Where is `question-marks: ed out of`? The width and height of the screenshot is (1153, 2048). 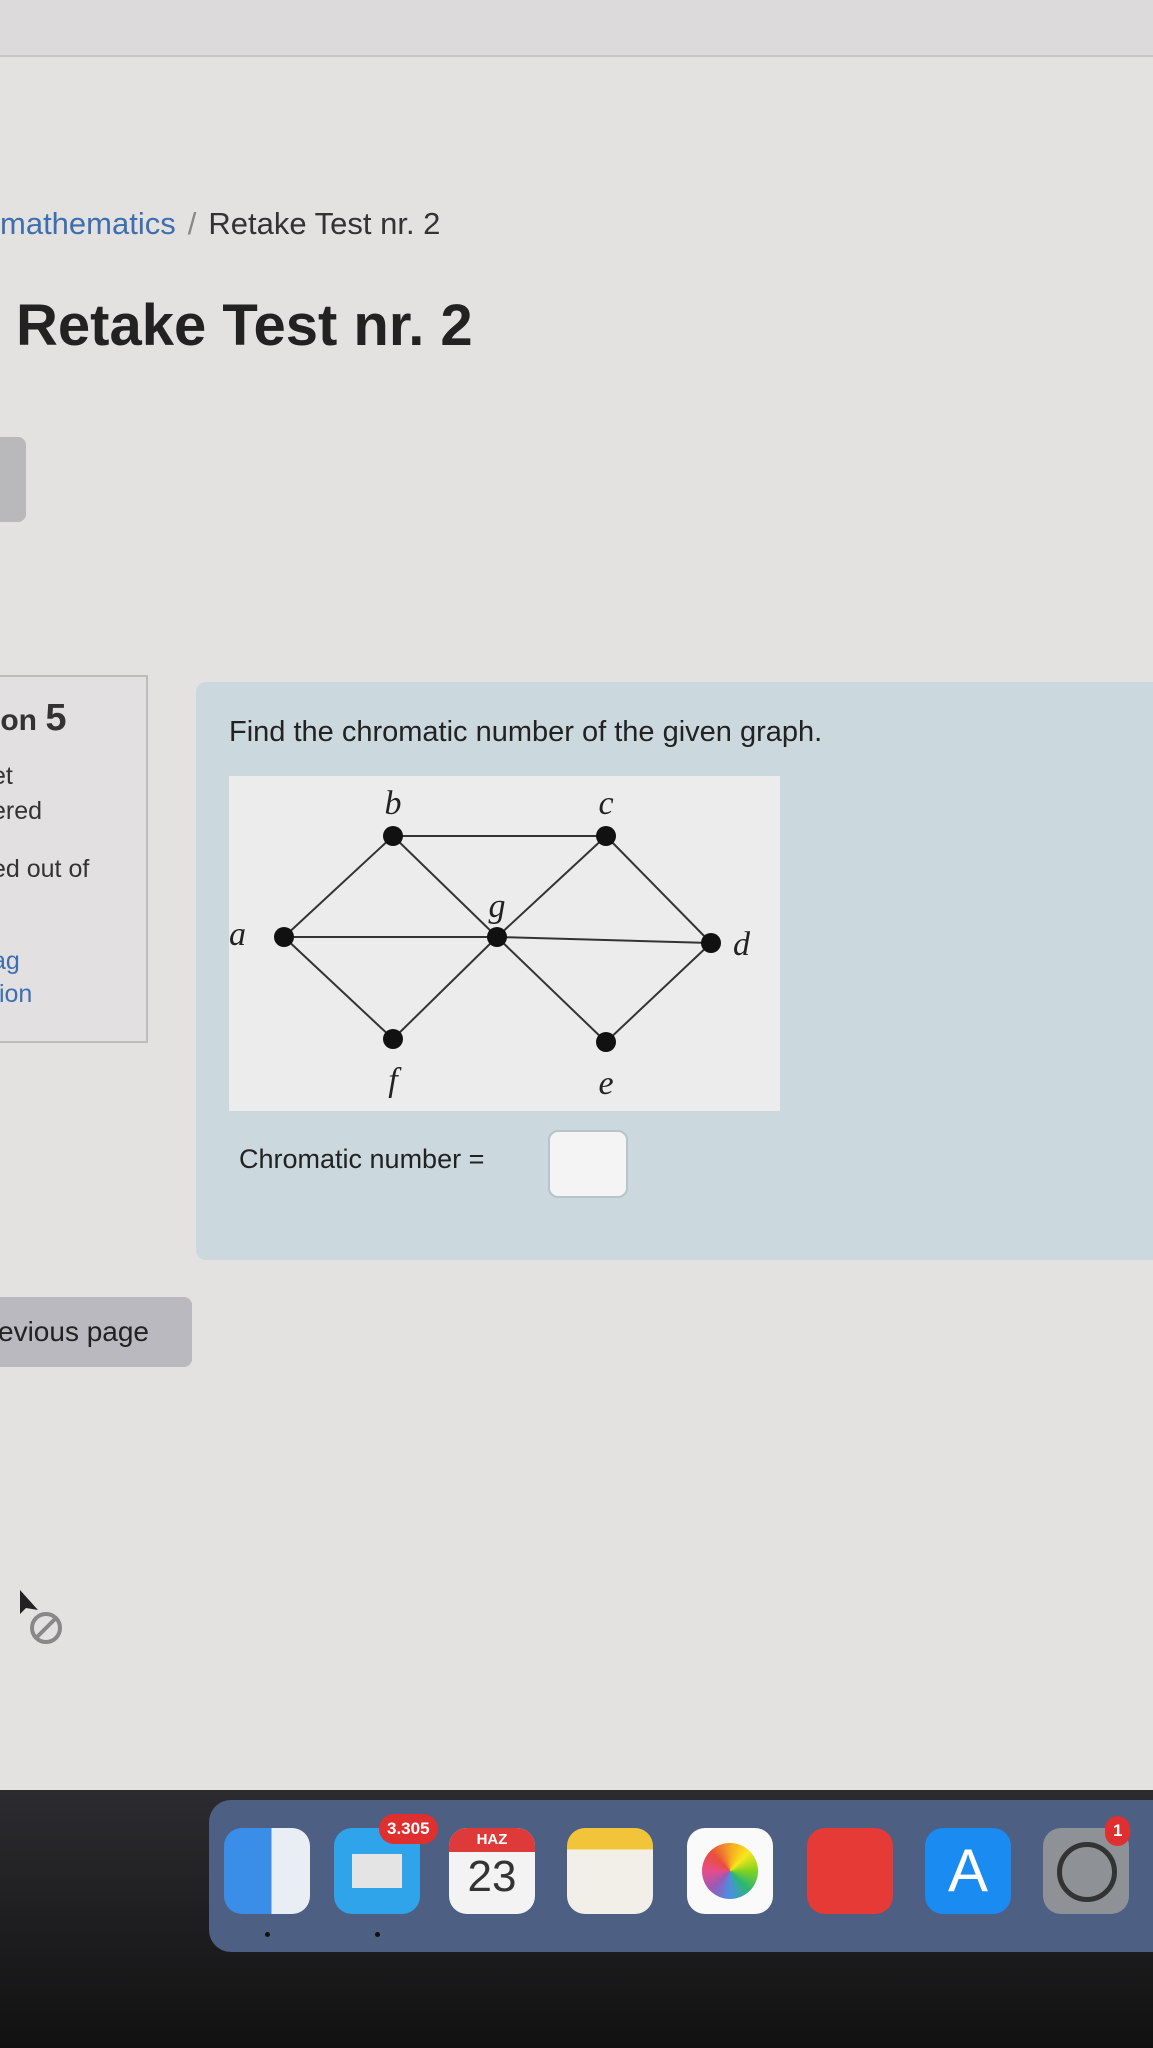 question-marks: ed out of is located at coordinates (45, 869).